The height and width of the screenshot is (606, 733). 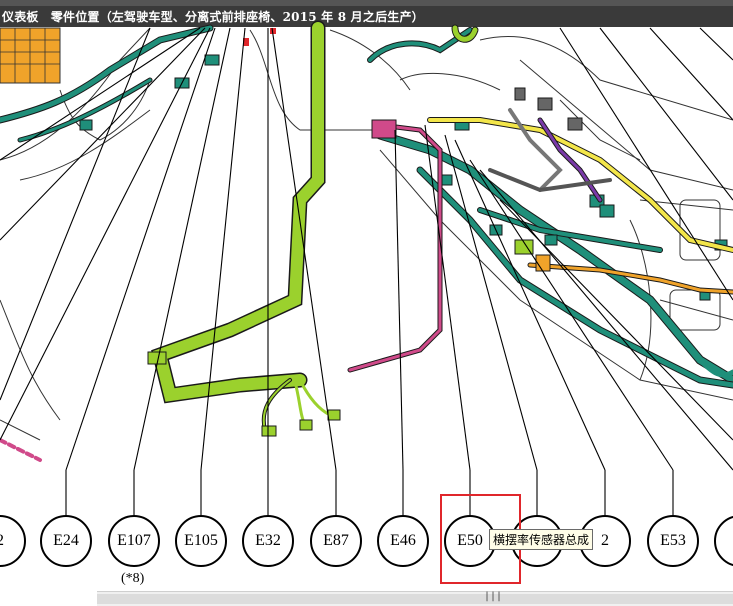 What do you see at coordinates (201, 541) in the screenshot?
I see `connector-e105: E105` at bounding box center [201, 541].